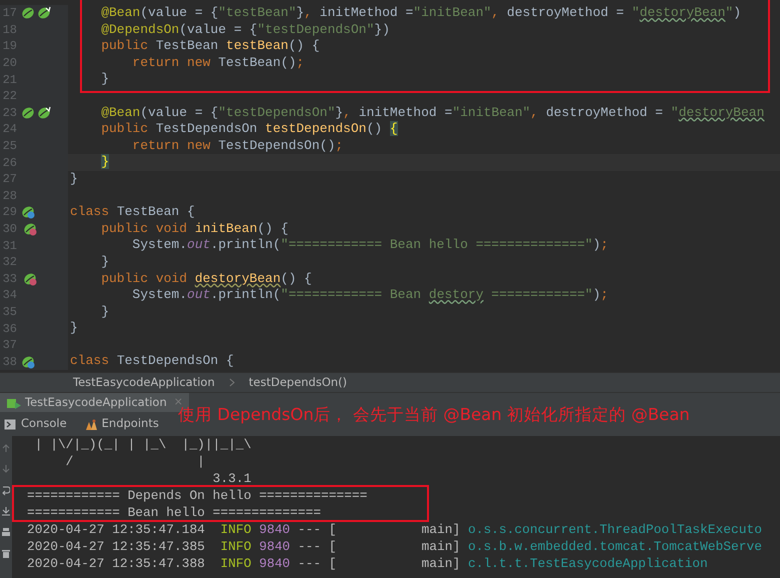 The image size is (780, 578). Describe the element at coordinates (421, 13) in the screenshot. I see `code-line: @Bean(value = {"testBean"}, initMethod ="initBean", destroyMethod = "destoryBean")` at that location.